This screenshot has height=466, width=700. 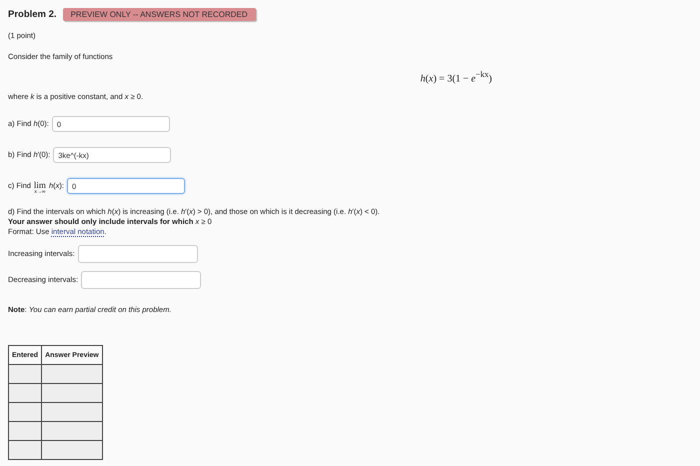 I want to click on problem-title: Problem 2., so click(x=32, y=14).